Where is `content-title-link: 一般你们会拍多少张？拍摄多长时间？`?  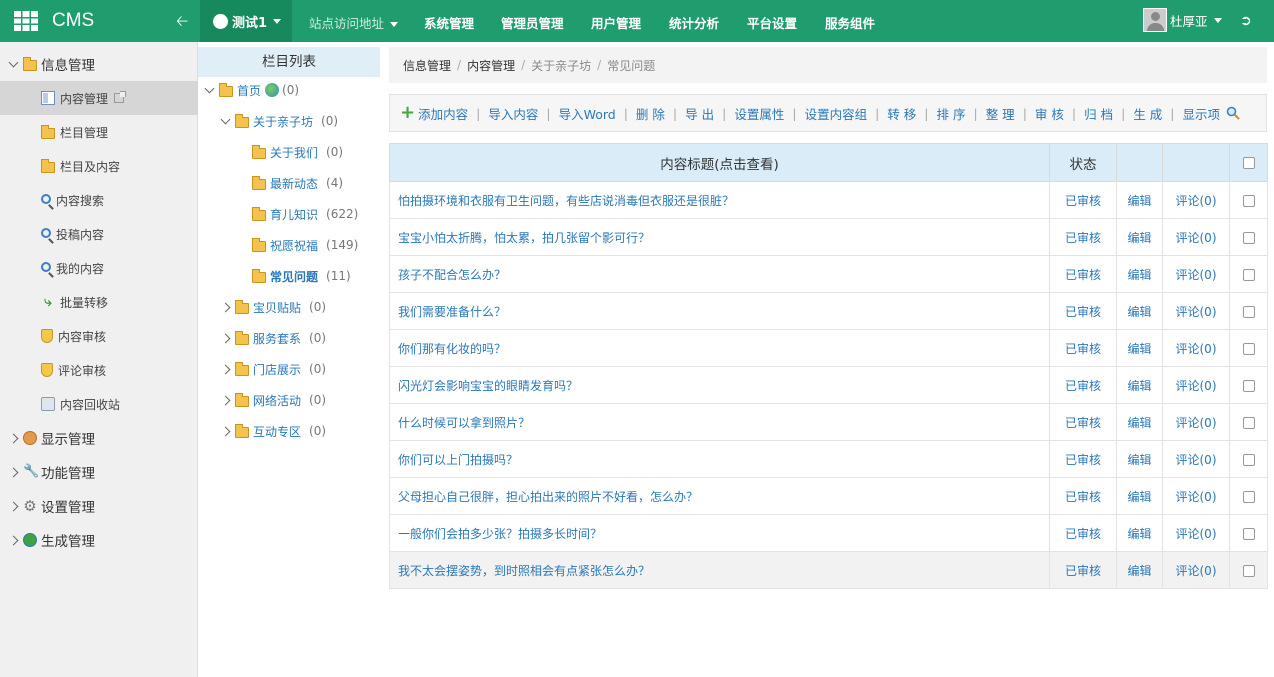 content-title-link: 一般你们会拍多少张？拍摄多长时间？ is located at coordinates (719, 533).